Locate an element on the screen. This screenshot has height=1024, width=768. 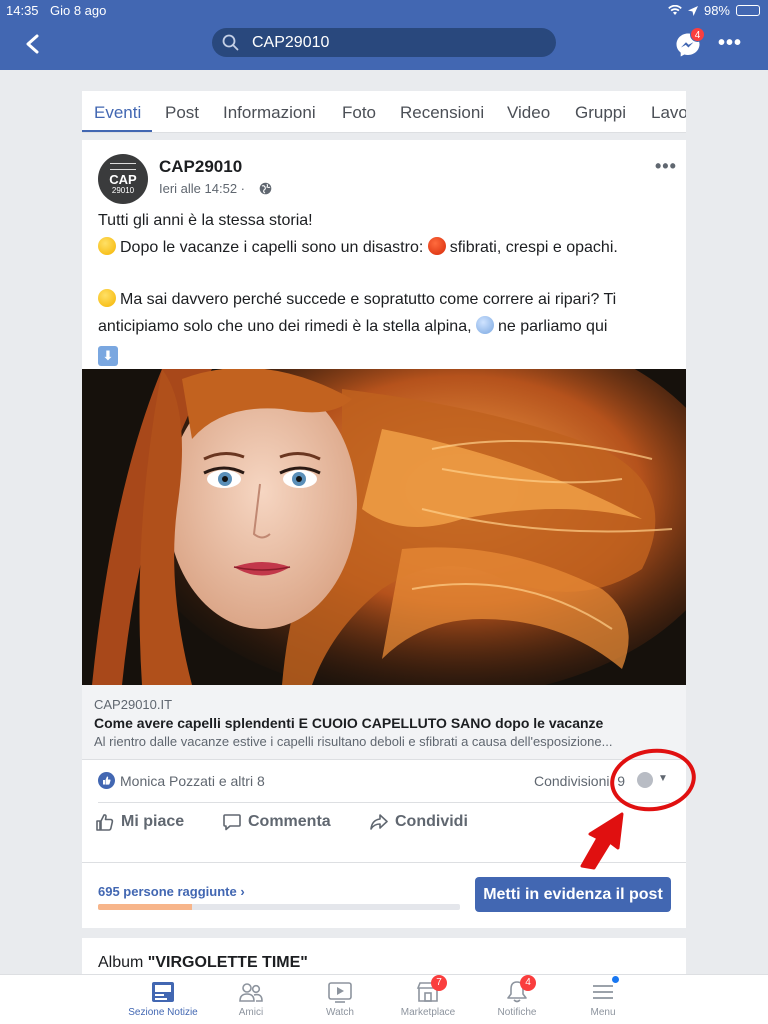
tab-post: Post is located at coordinates (182, 113).